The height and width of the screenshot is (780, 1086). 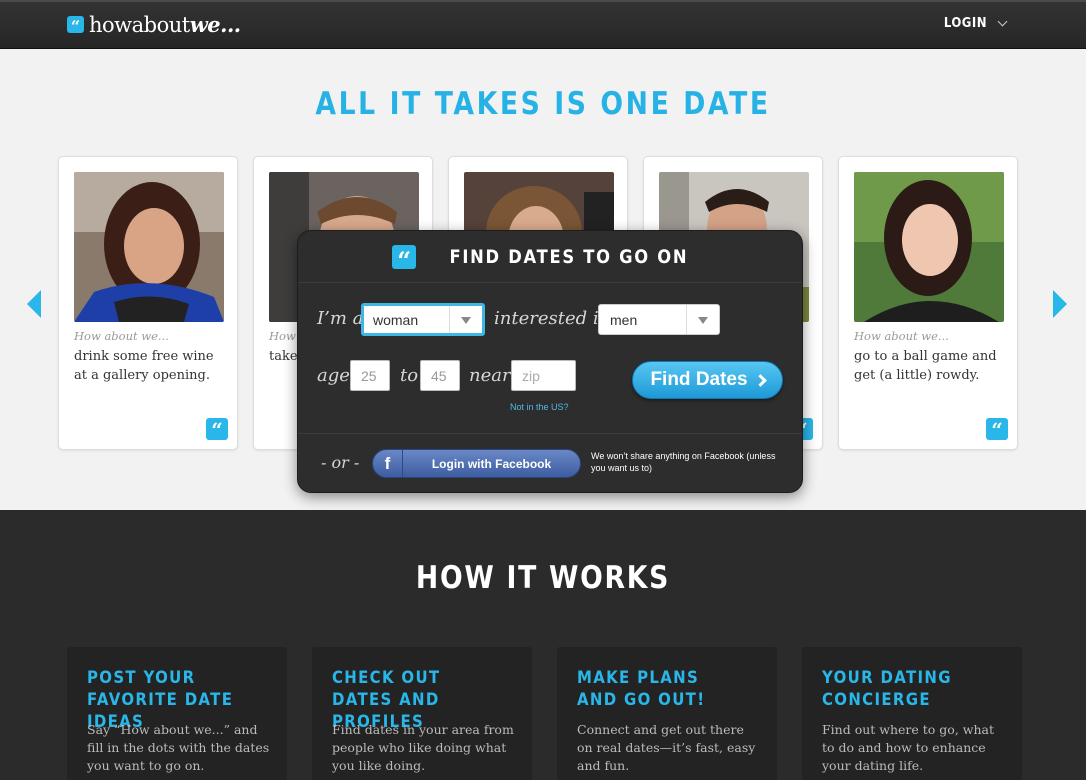 I want to click on top-nav: “ howaboutwe... LOGIN, so click(x=543, y=24).